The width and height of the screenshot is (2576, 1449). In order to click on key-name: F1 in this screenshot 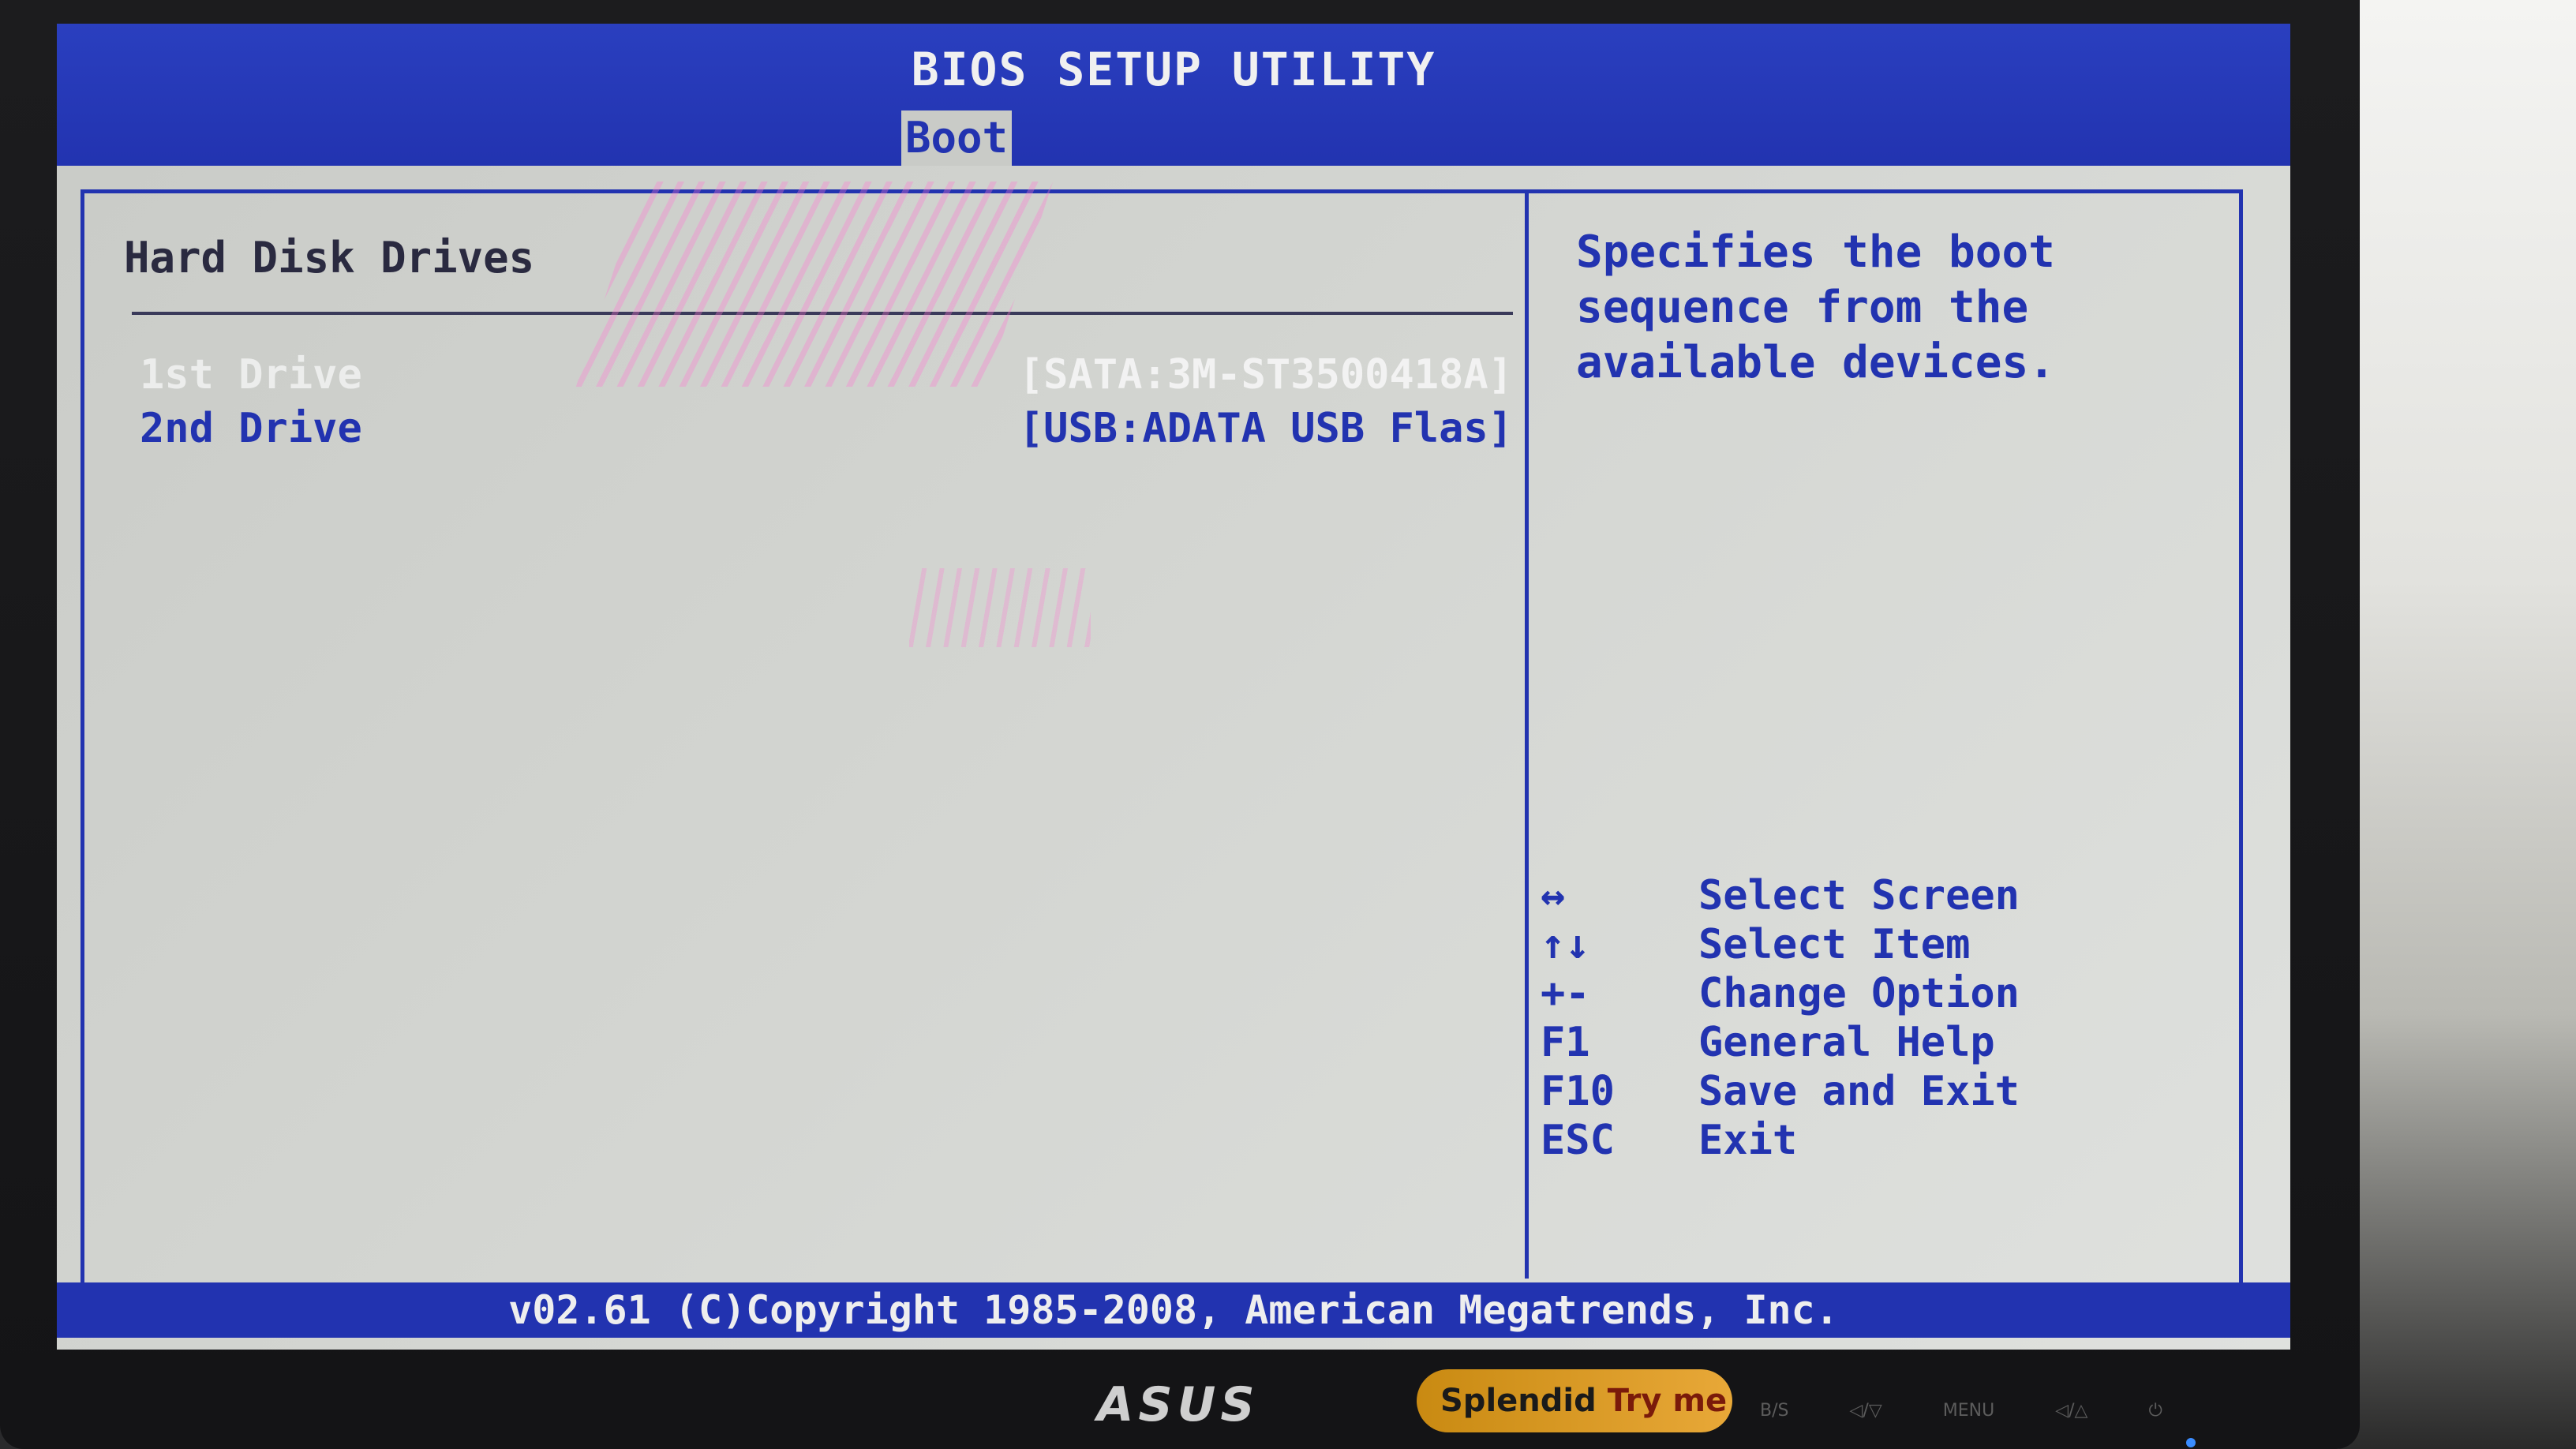, I will do `click(1565, 1042)`.